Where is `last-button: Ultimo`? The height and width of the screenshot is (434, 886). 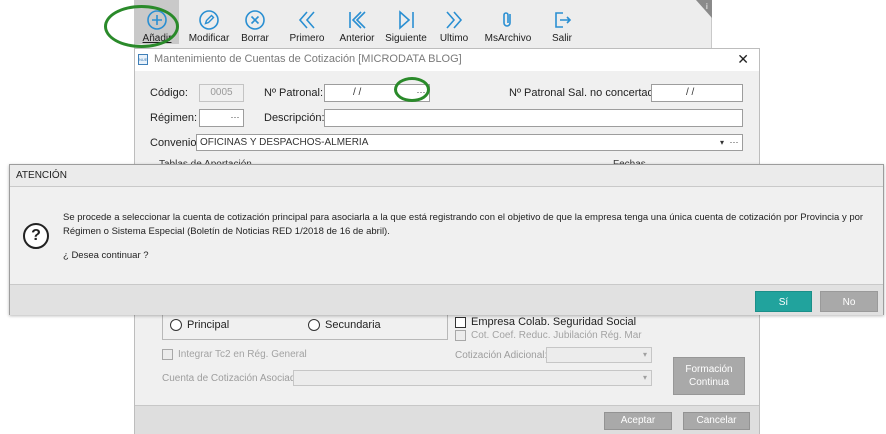
last-button: Ultimo is located at coordinates (454, 22).